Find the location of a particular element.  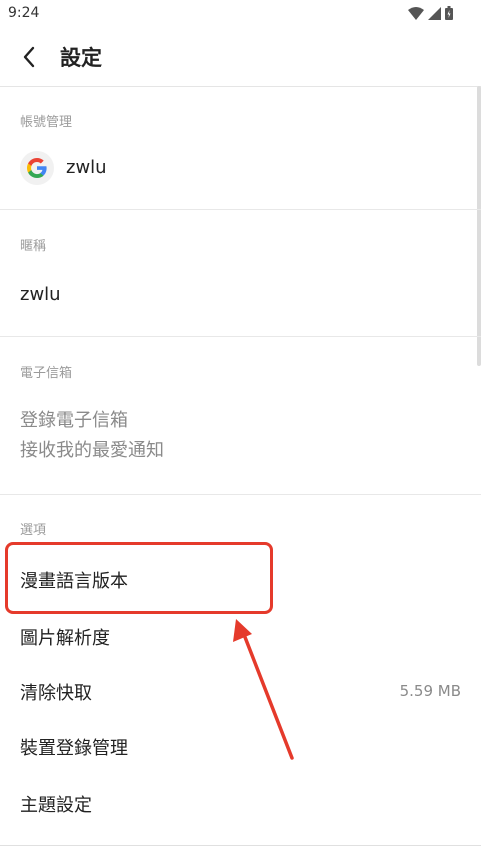

scrollbar is located at coordinates (479, 226).